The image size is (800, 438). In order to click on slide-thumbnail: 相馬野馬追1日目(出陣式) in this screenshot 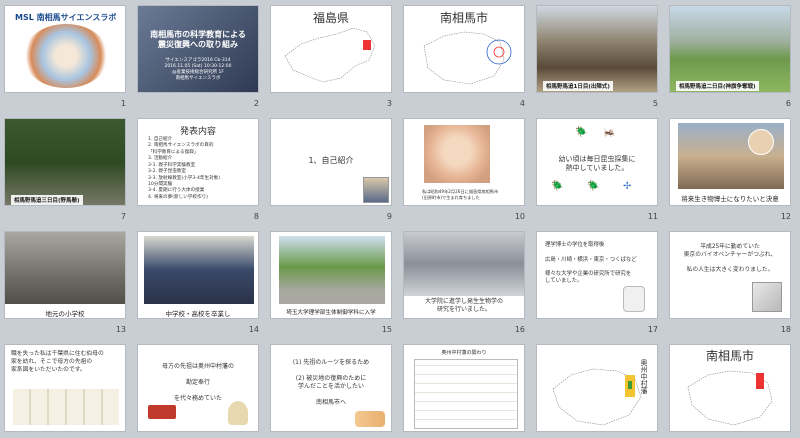, I will do `click(597, 49)`.